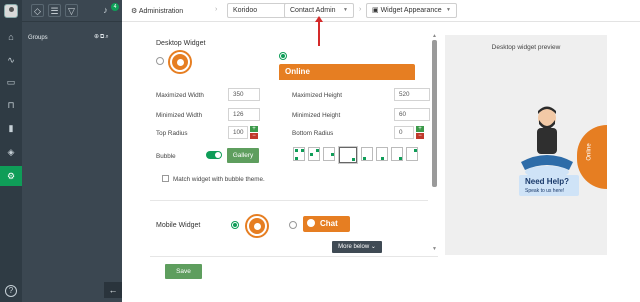 The height and width of the screenshot is (302, 640). What do you see at coordinates (434, 113) in the screenshot?
I see `scrollbar` at bounding box center [434, 113].